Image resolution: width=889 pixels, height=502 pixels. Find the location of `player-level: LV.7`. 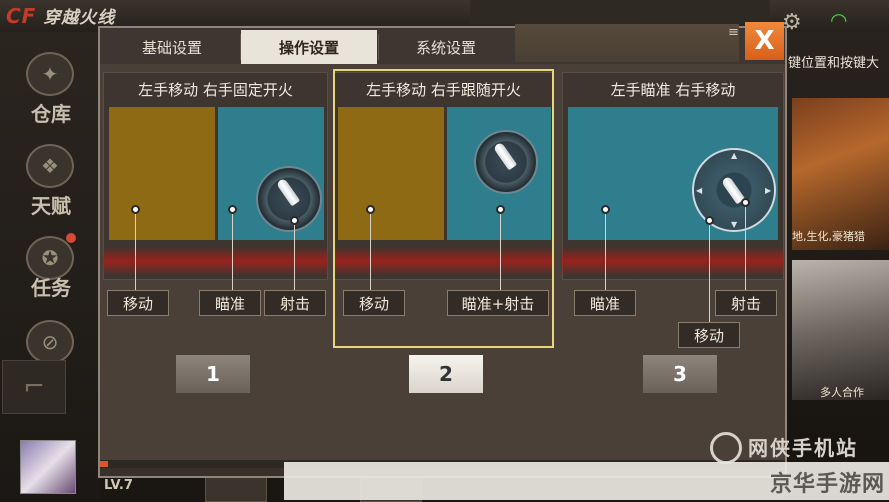

player-level: LV.7 is located at coordinates (118, 485).